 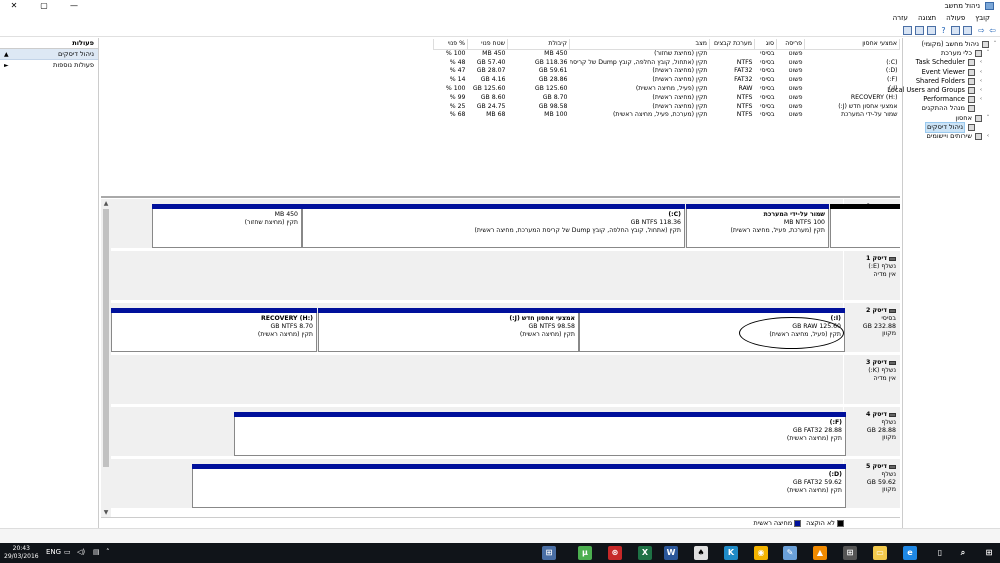 I want to click on store-icon: ⊞, so click(x=850, y=553).